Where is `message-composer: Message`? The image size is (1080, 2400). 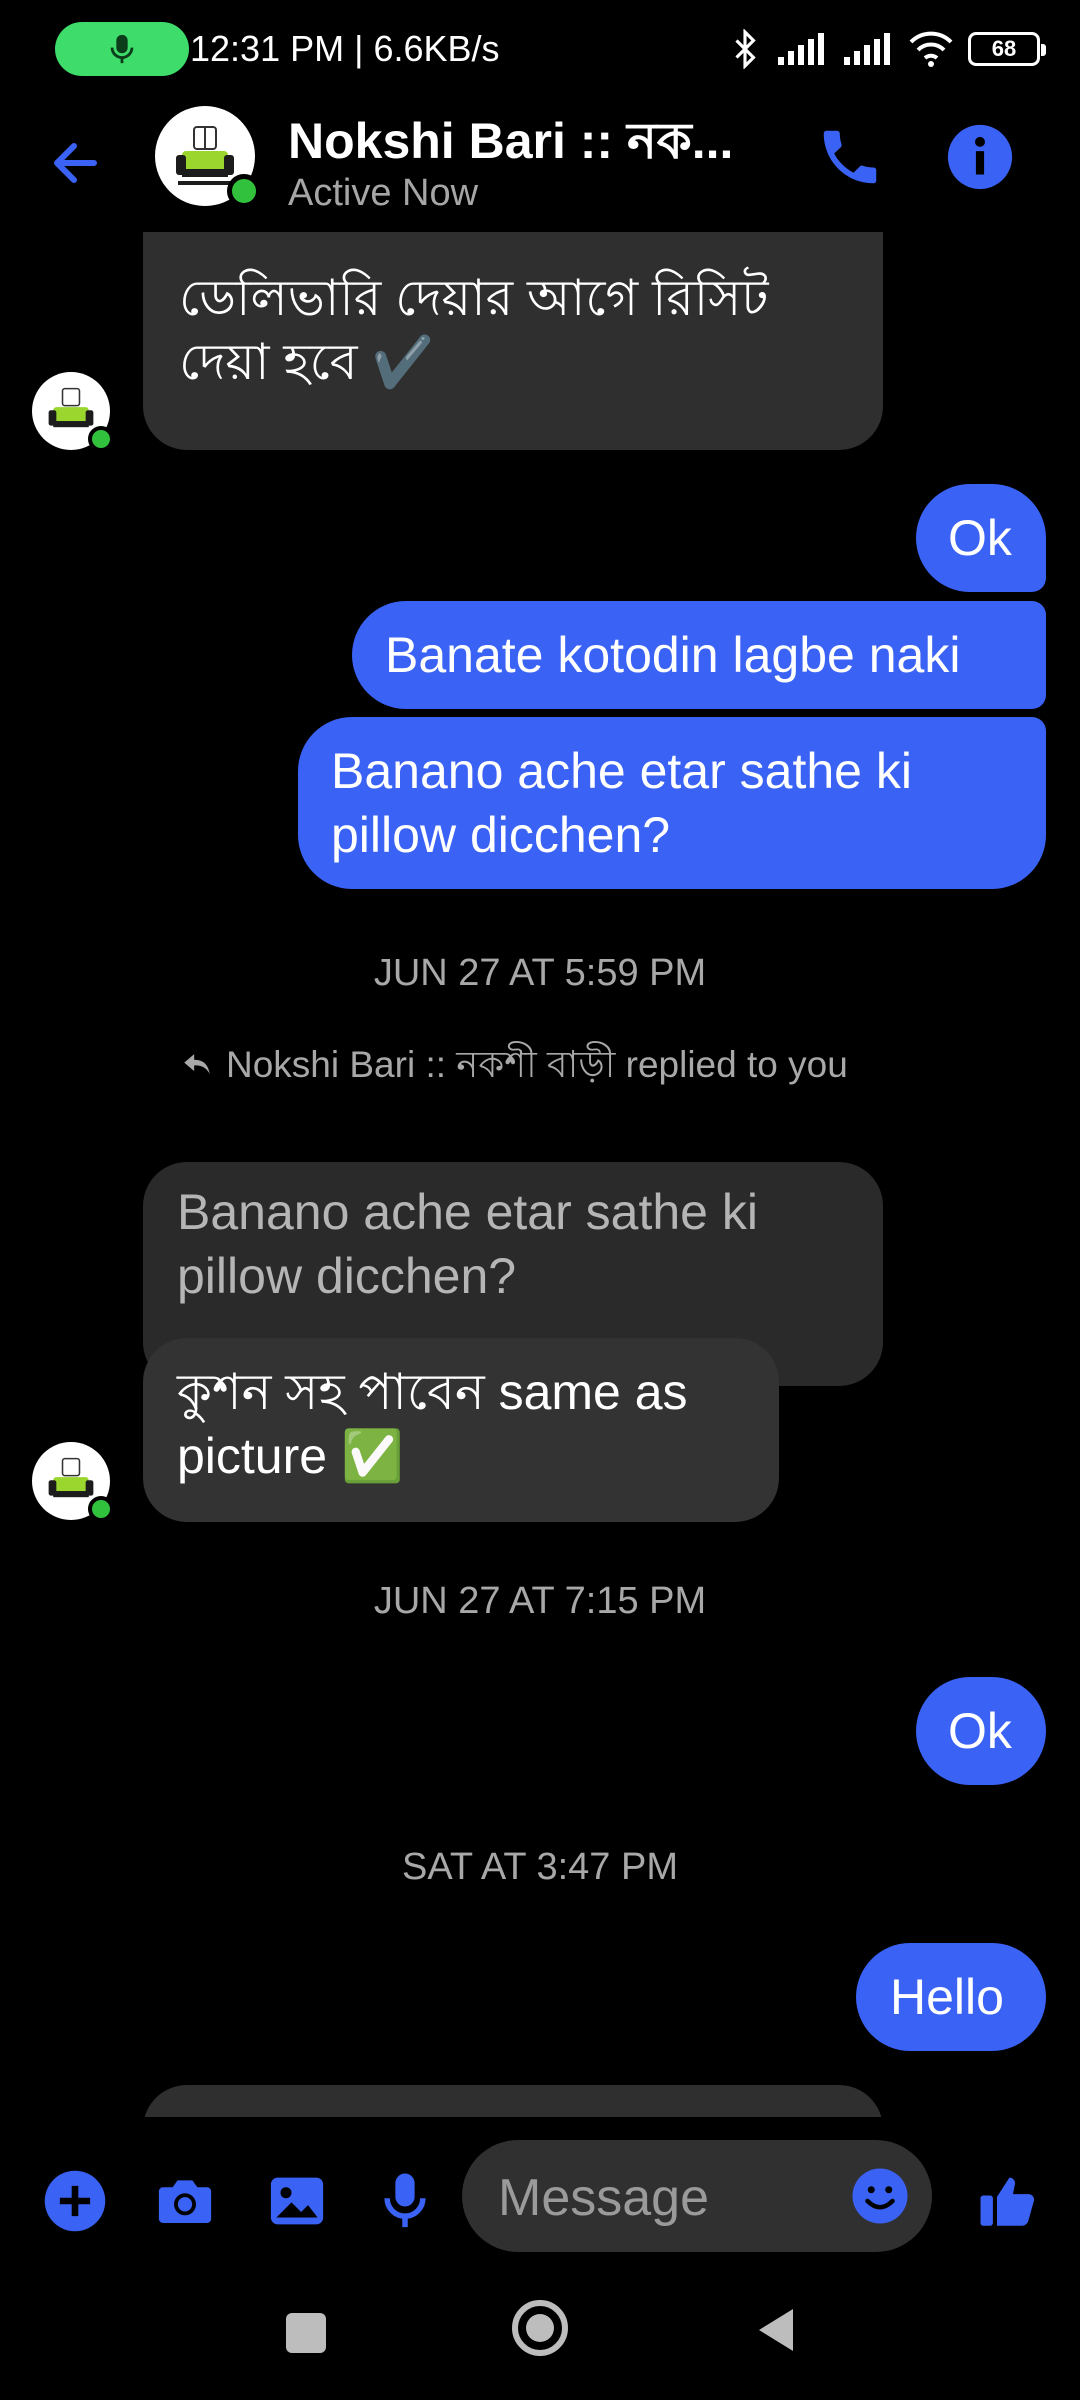
message-composer: Message is located at coordinates (540, 2200).